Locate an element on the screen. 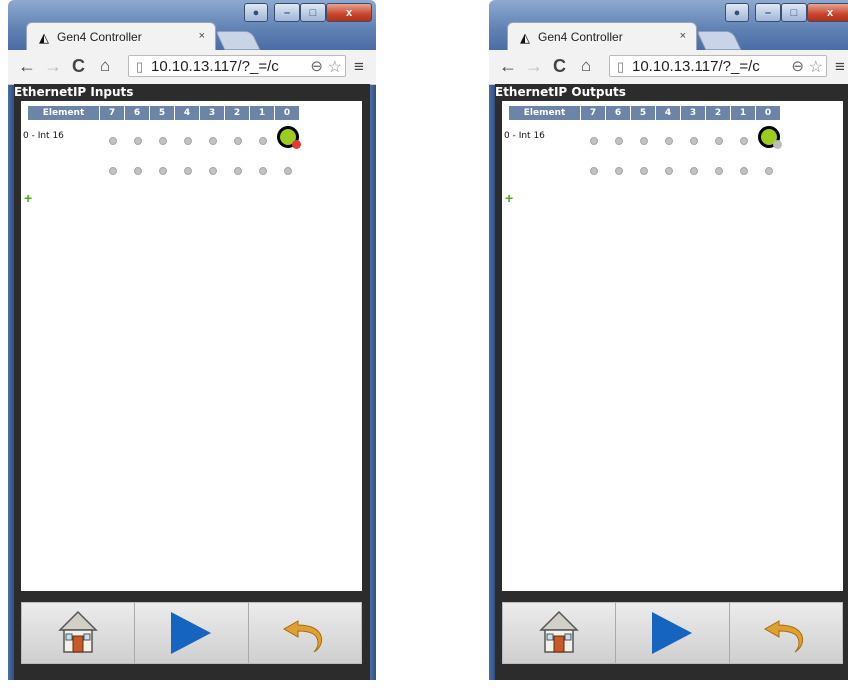 The image size is (848, 688). header-bit-1: 1 is located at coordinates (262, 113).